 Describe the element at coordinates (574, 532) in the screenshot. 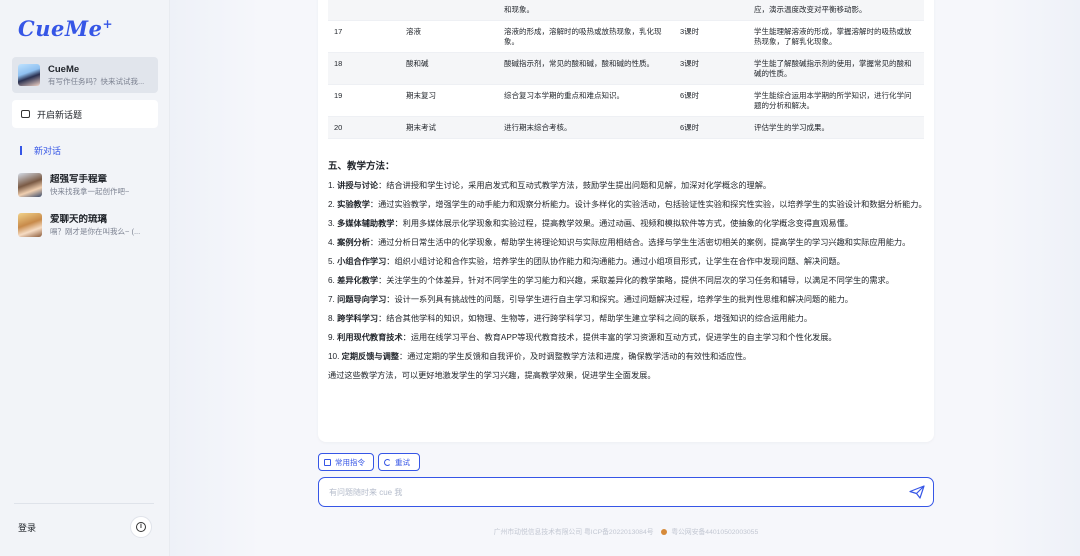

I see `footer-company: 广州市动悦信息技术有限公司 粤ICP备2022013084号` at that location.